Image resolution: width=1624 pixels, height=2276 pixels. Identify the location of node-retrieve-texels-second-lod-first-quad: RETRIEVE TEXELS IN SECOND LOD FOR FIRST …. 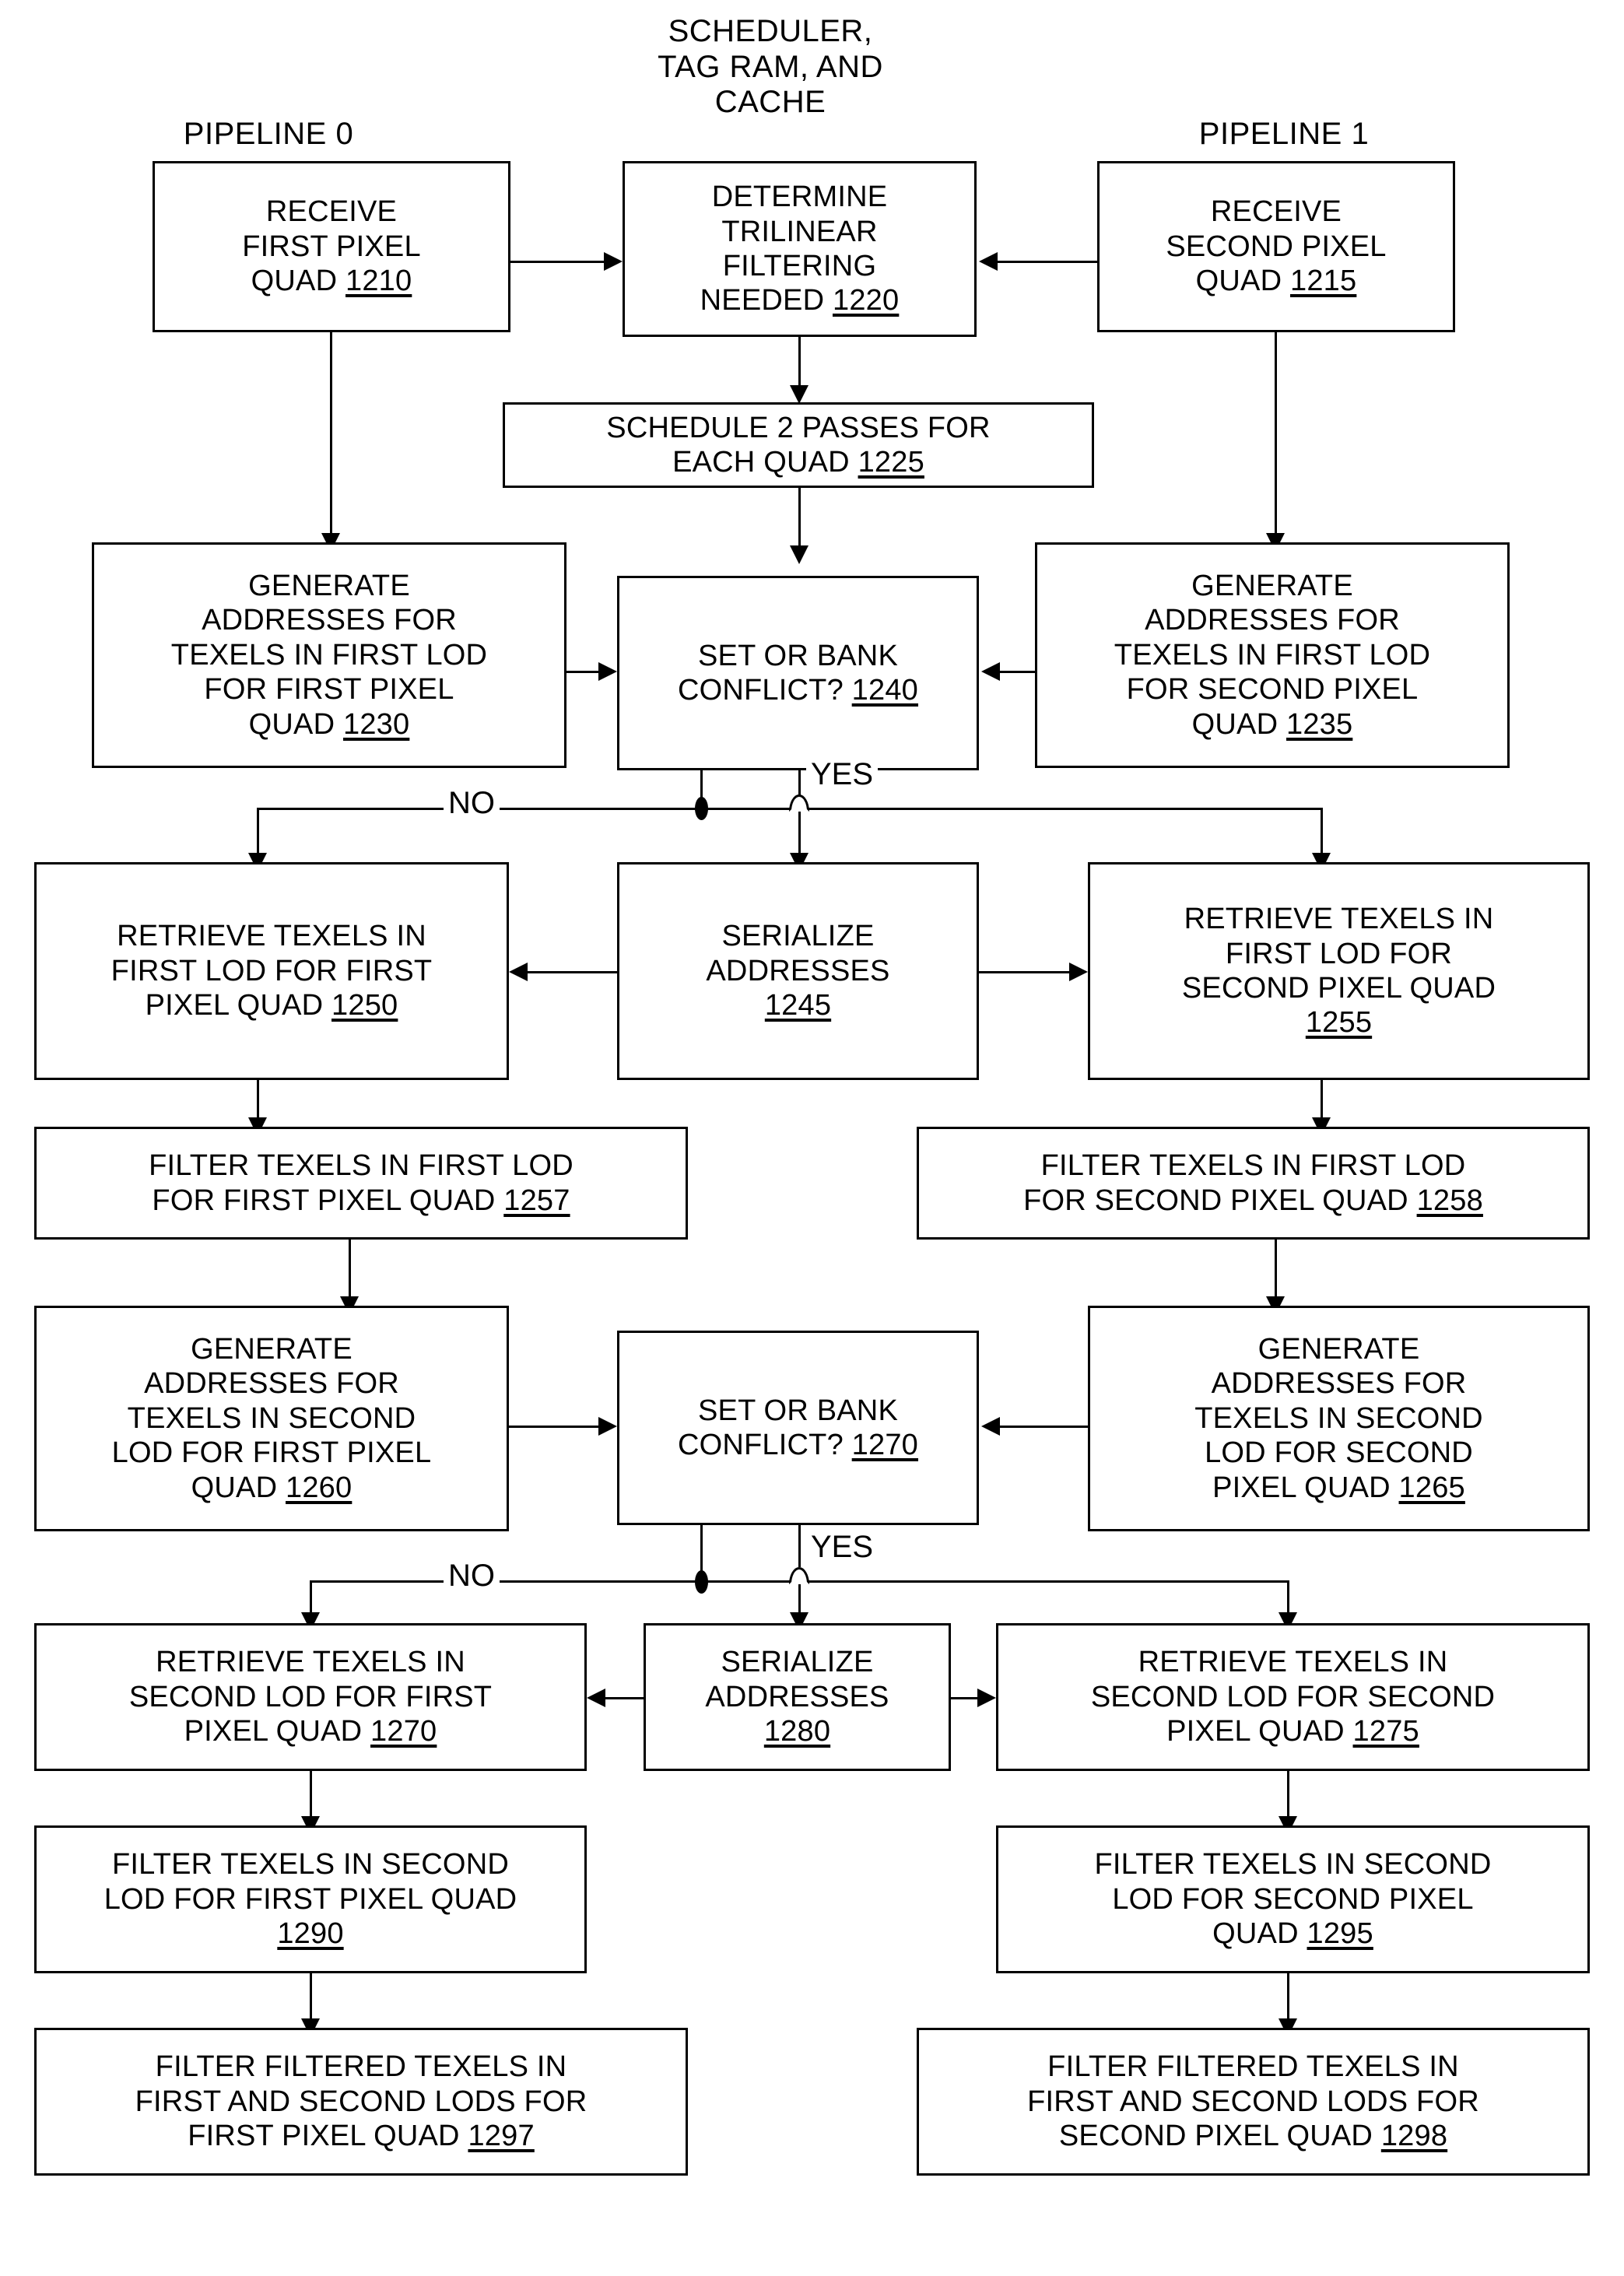
(310, 1697).